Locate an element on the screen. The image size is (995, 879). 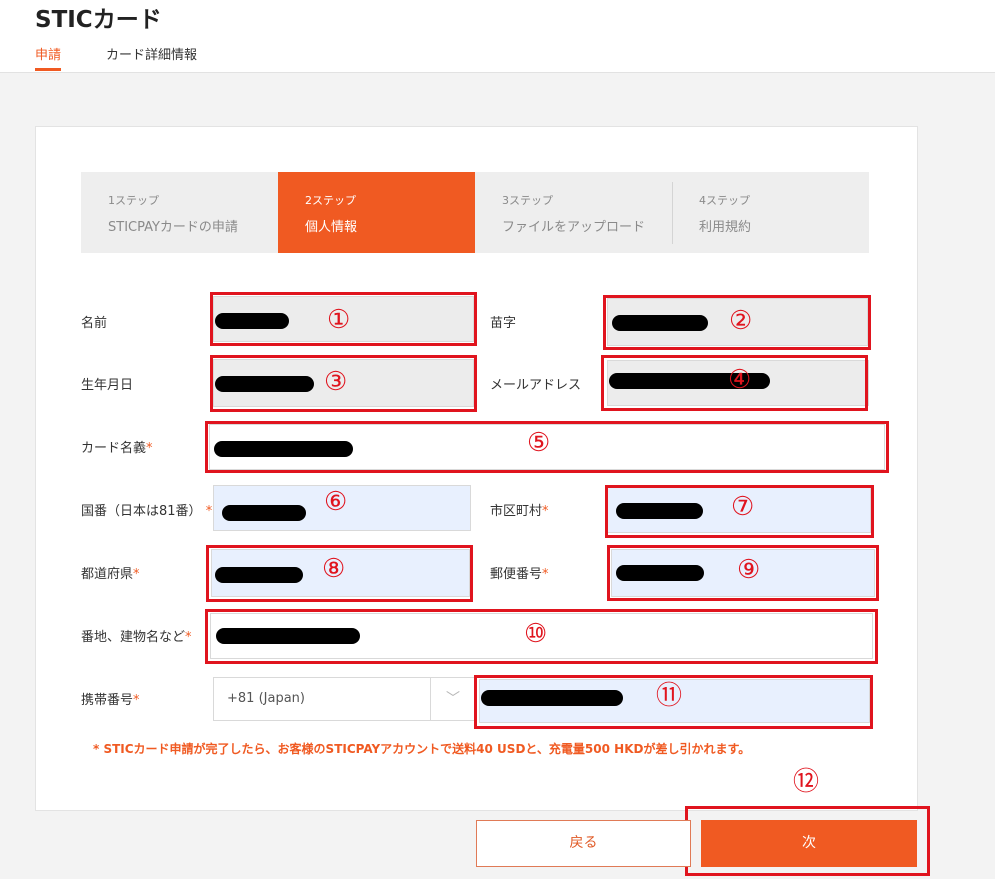
card-name-label: カード名義* is located at coordinates (117, 446).